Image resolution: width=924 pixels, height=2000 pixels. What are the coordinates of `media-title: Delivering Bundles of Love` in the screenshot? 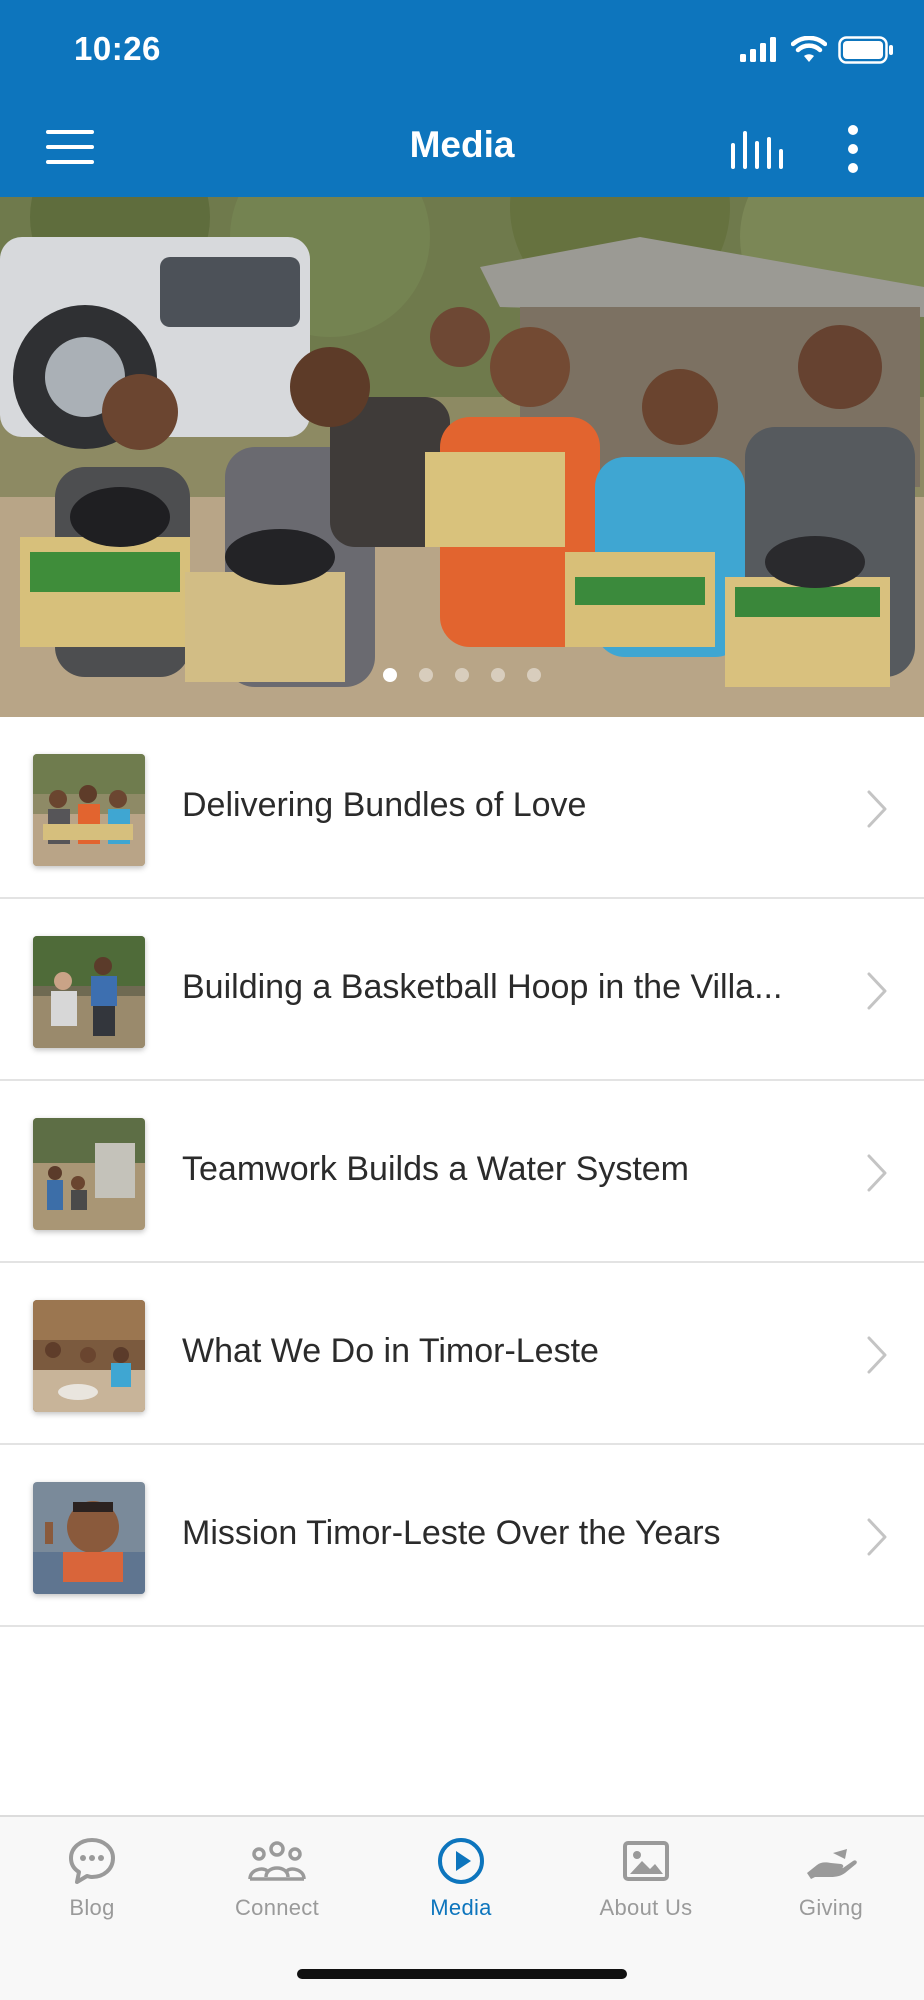 It's located at (384, 805).